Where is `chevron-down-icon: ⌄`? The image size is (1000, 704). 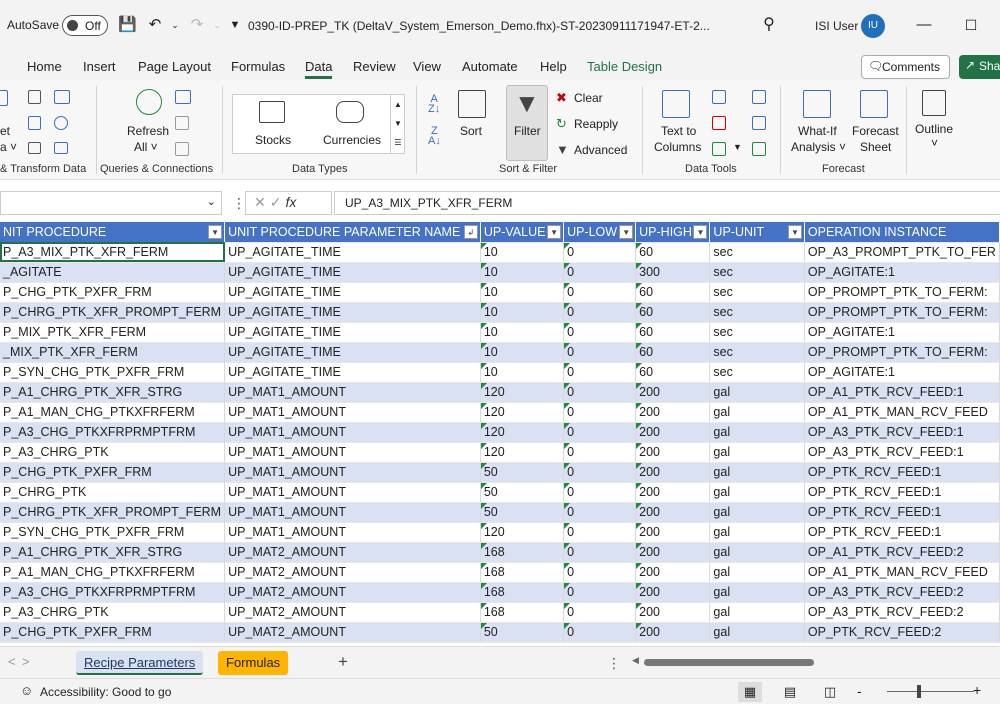
chevron-down-icon: ⌄ is located at coordinates (211, 201).